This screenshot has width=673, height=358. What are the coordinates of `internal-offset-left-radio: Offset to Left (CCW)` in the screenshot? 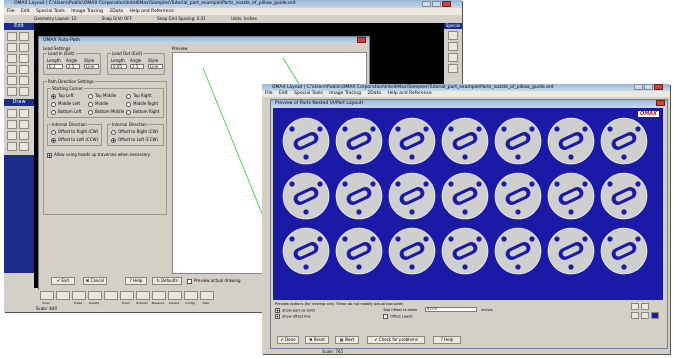 It's located at (74, 140).